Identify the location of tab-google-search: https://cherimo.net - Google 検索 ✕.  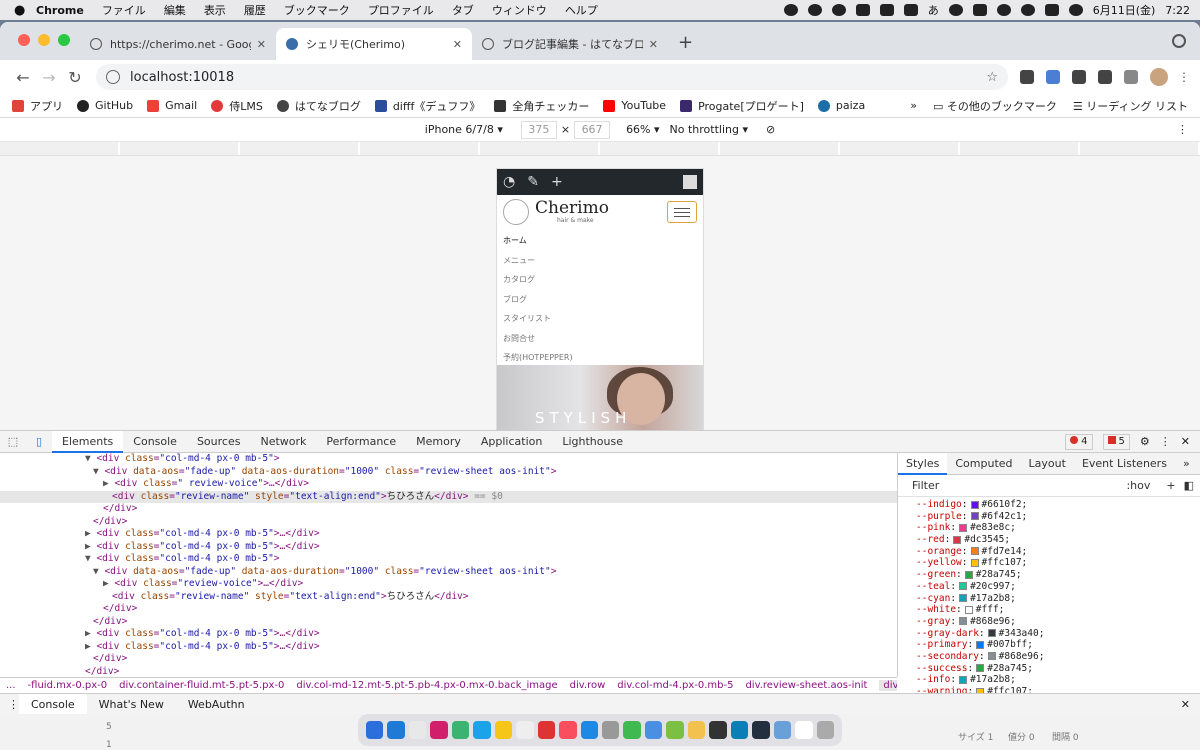
(178, 44).